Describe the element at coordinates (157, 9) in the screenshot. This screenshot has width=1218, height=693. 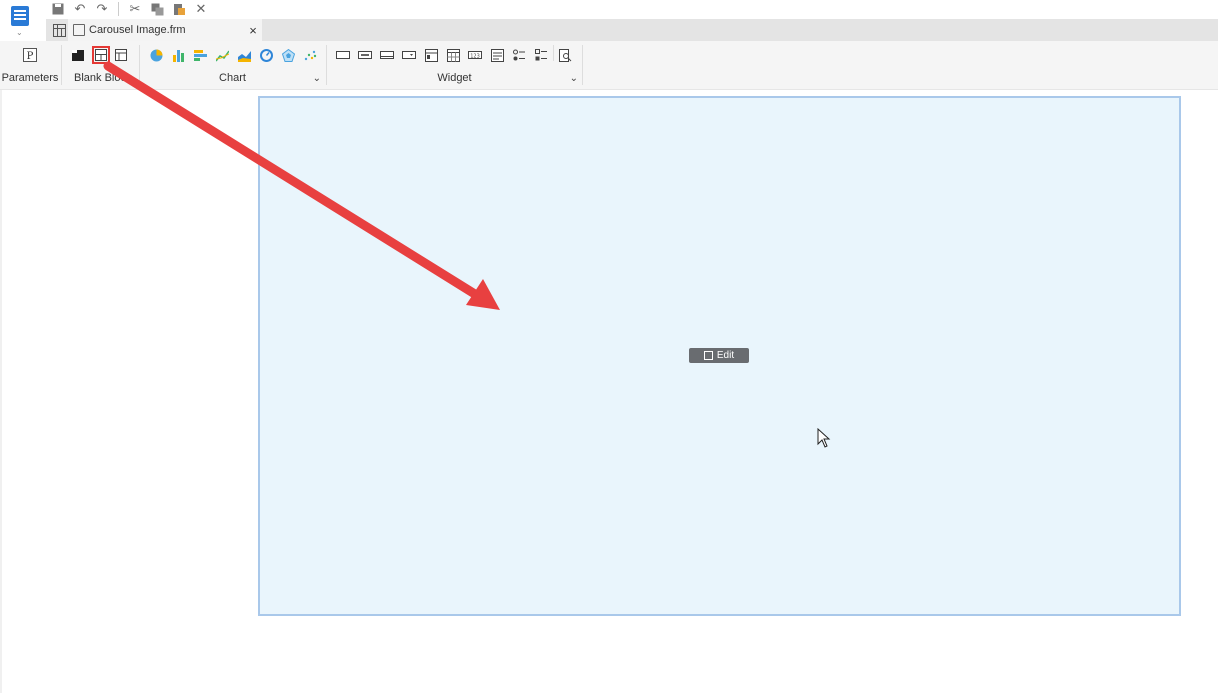
I see `copy-icon` at that location.